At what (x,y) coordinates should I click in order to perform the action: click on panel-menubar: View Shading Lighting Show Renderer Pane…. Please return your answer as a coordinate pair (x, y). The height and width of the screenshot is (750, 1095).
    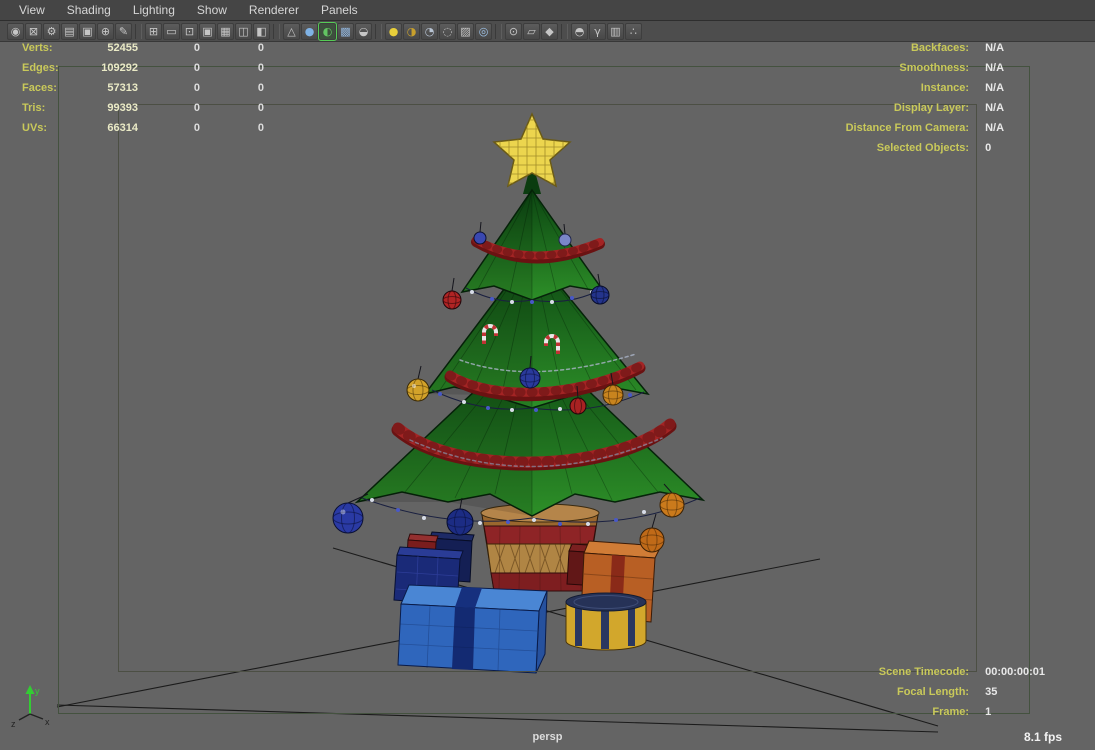
    Looking at the image, I should click on (547, 10).